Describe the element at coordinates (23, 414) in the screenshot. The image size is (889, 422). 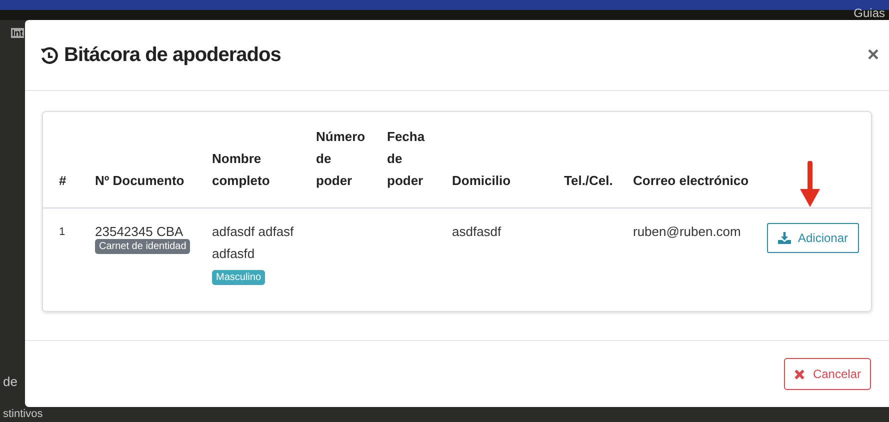
I see `background-text: stintivos` at that location.